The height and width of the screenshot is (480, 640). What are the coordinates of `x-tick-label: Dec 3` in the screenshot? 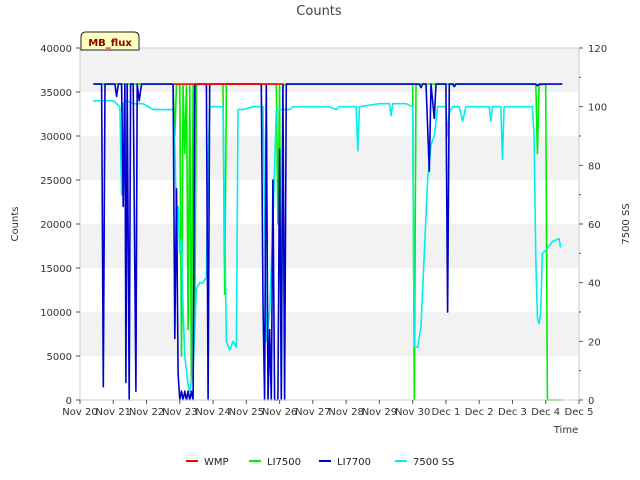 It's located at (512, 412).